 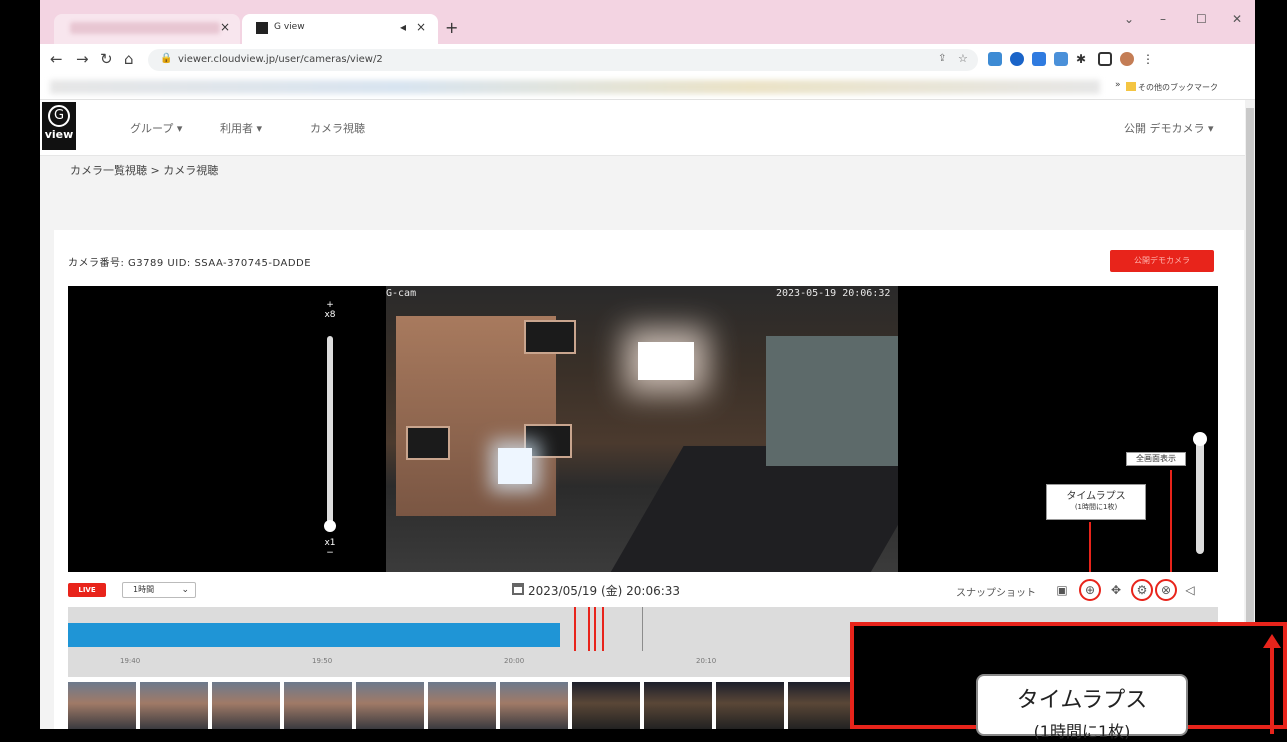 I want to click on app-header: G view グループ ▾ 利用者 ▾ カメラ視聴 公開 デモカメラ ▾, so click(x=642, y=128).